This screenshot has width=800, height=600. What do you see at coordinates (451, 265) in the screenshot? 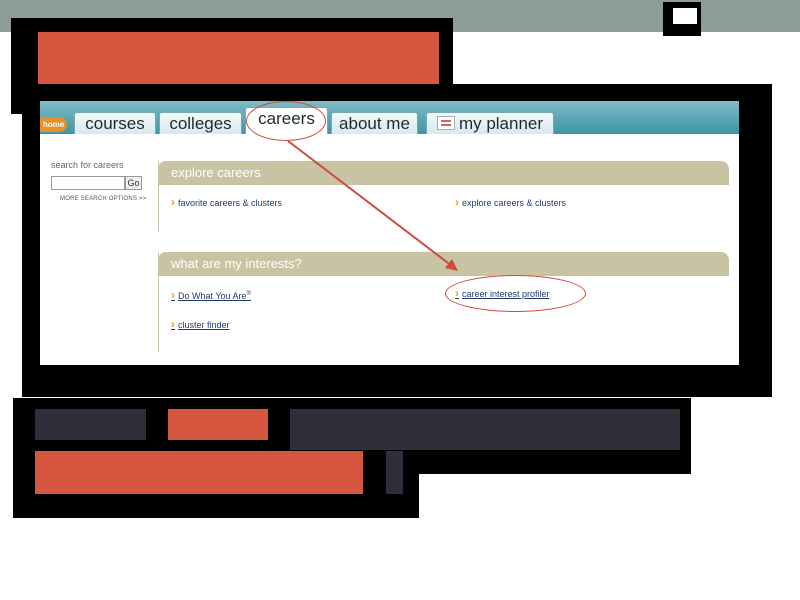
I see `arrow-head-icon` at bounding box center [451, 265].